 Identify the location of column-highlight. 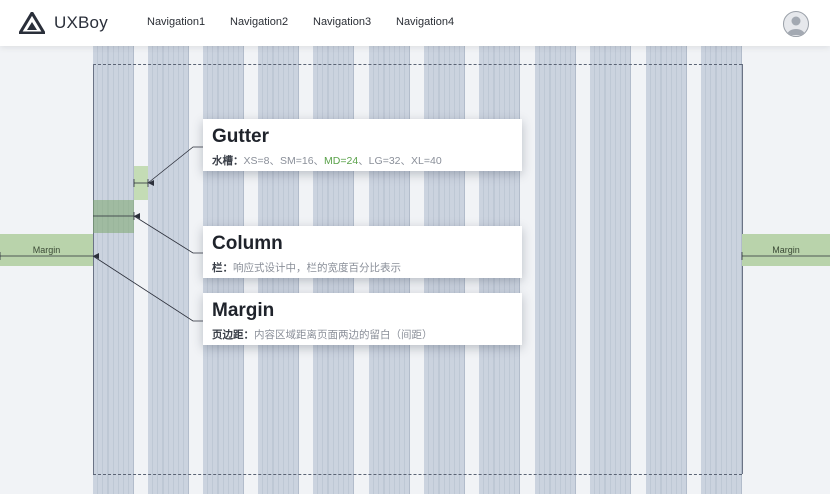
(113, 216).